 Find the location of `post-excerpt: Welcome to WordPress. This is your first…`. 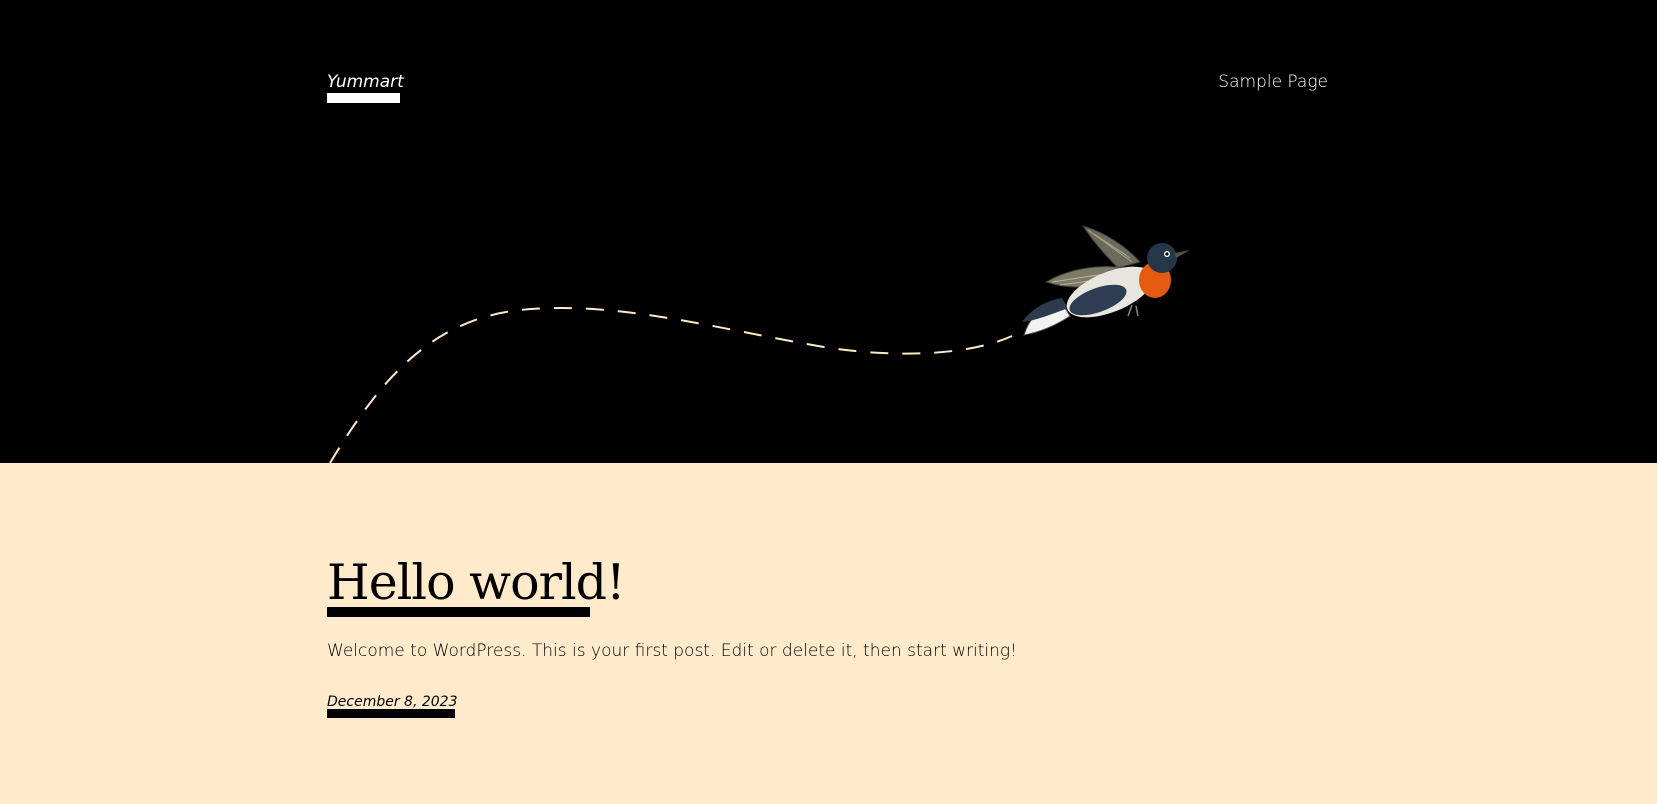

post-excerpt: Welcome to WordPress. This is your first… is located at coordinates (672, 651).